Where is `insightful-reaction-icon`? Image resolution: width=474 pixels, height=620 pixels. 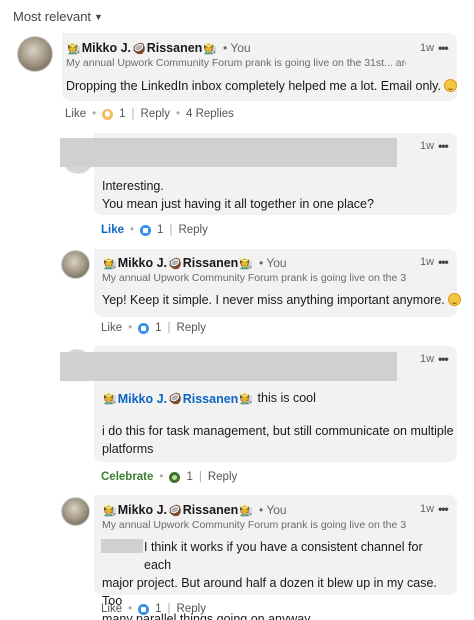 insightful-reaction-icon is located at coordinates (108, 114).